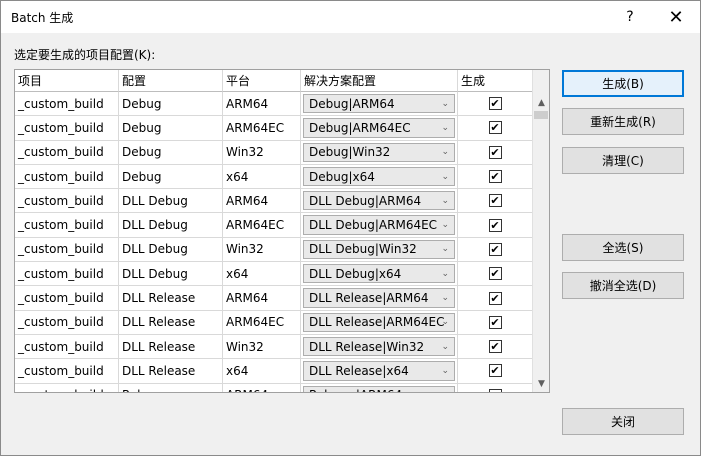 Image resolution: width=701 pixels, height=456 pixels. I want to click on table-row: _custom_build Debug ARM64 Debug|ARM64 ⌄ ✔, so click(274, 104).